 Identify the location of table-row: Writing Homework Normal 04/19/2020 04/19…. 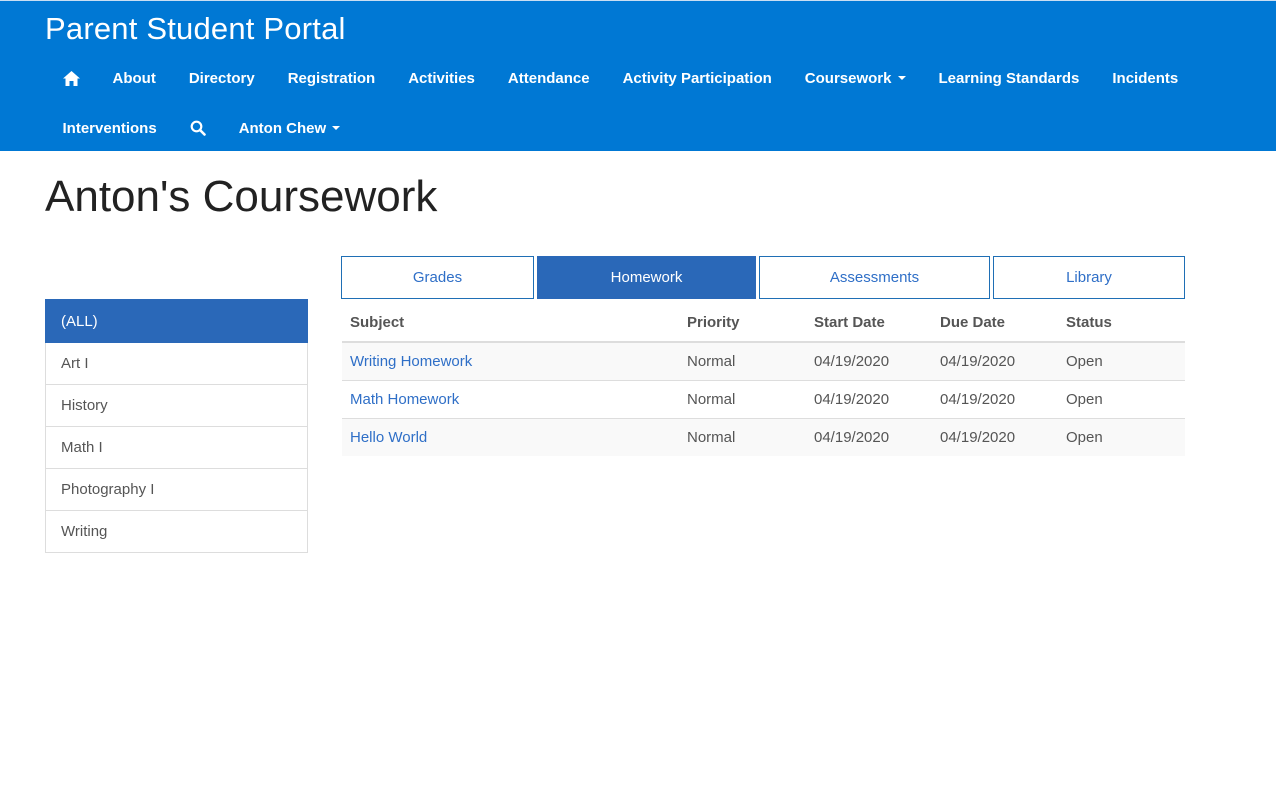
(763, 361).